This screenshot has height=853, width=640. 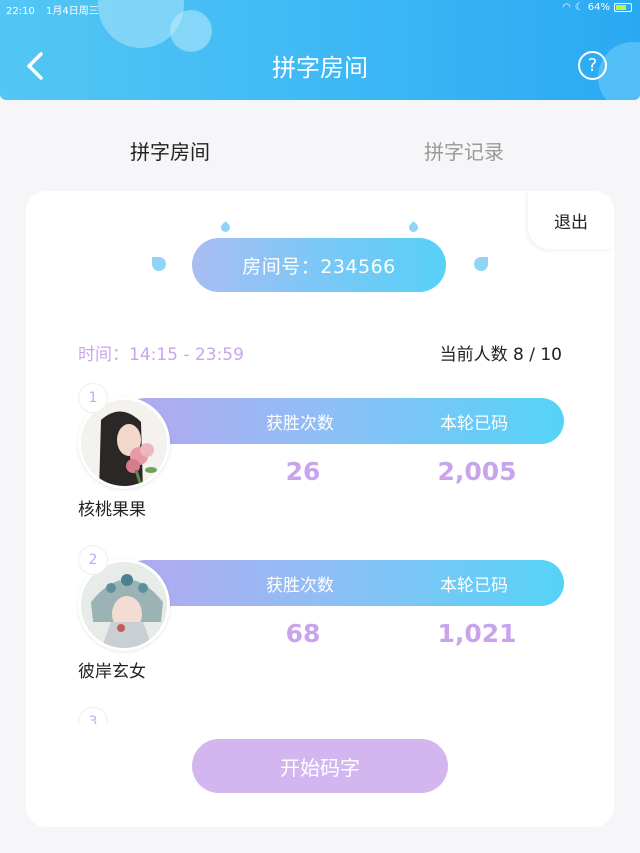 I want to click on status-bar-left: 22:10 1月4日周三, so click(x=52, y=9).